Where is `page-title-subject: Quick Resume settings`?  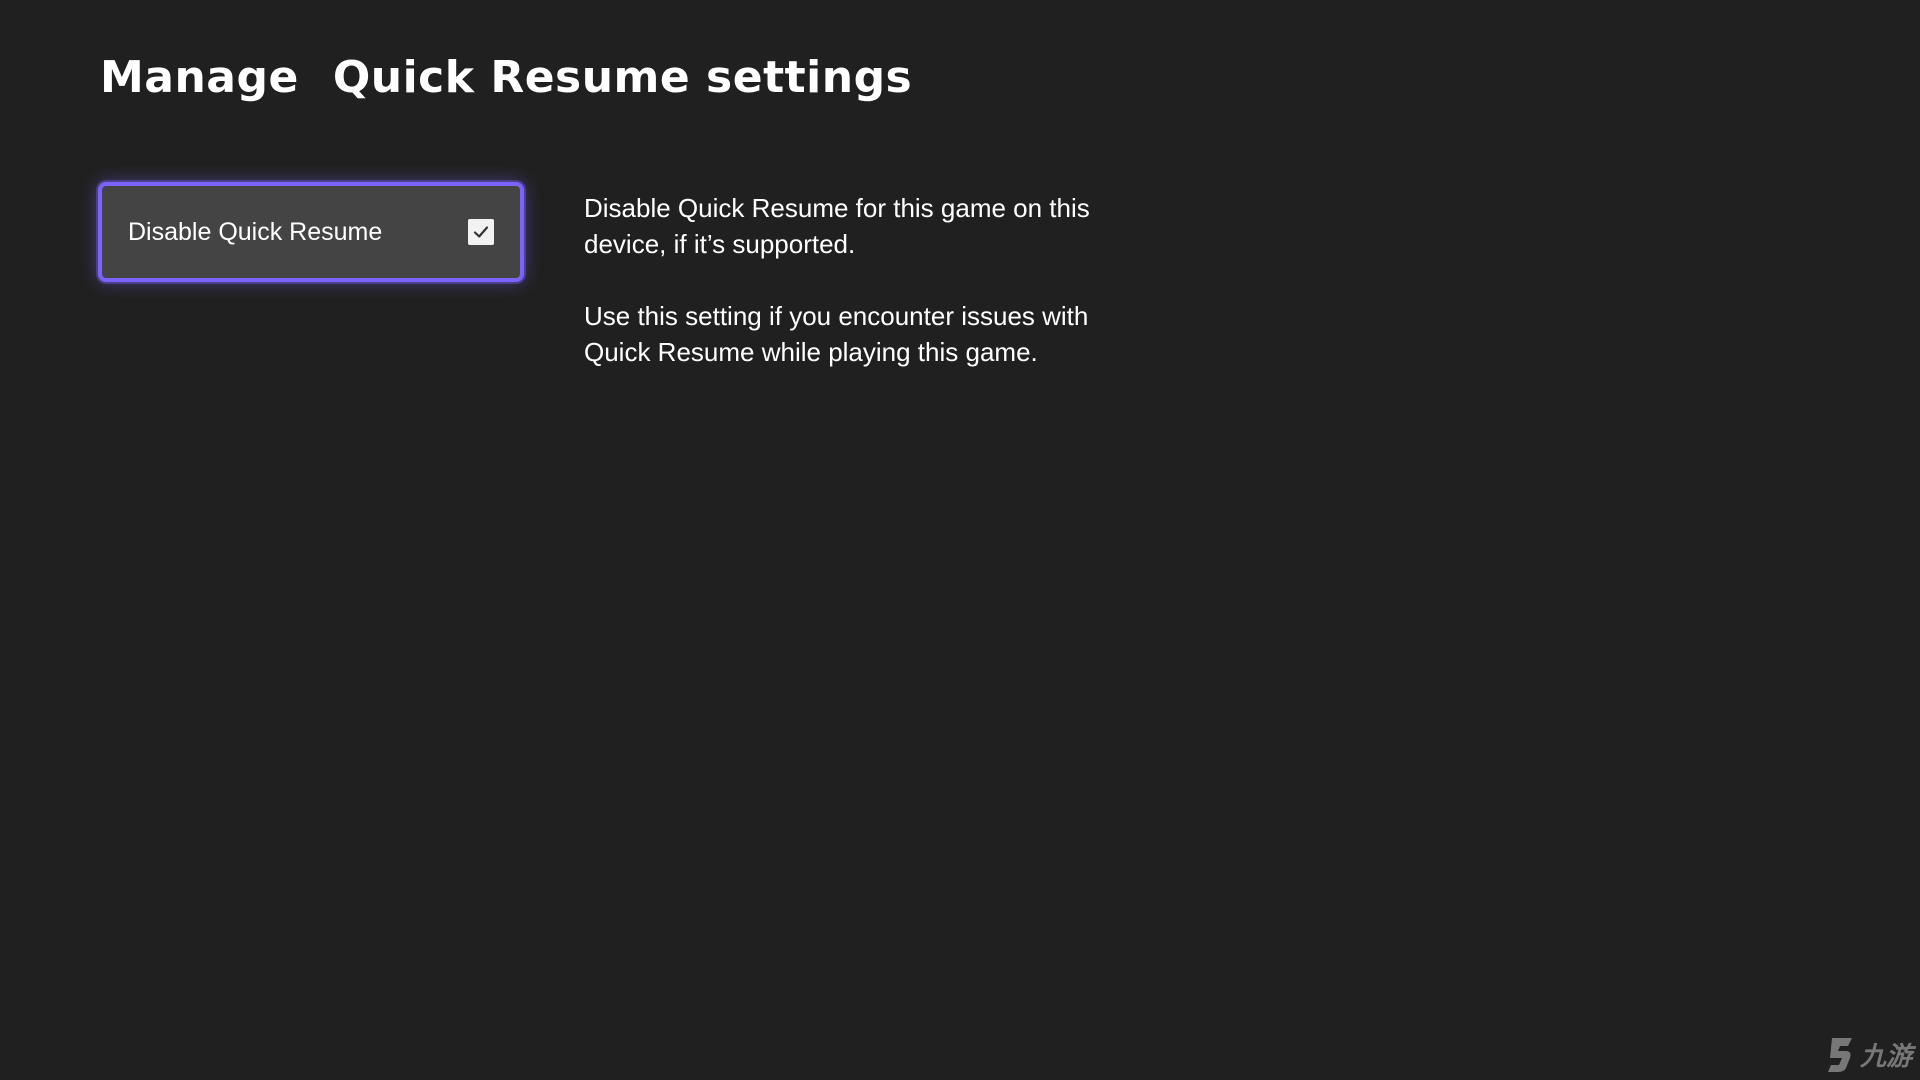
page-title-subject: Quick Resume settings is located at coordinates (622, 77).